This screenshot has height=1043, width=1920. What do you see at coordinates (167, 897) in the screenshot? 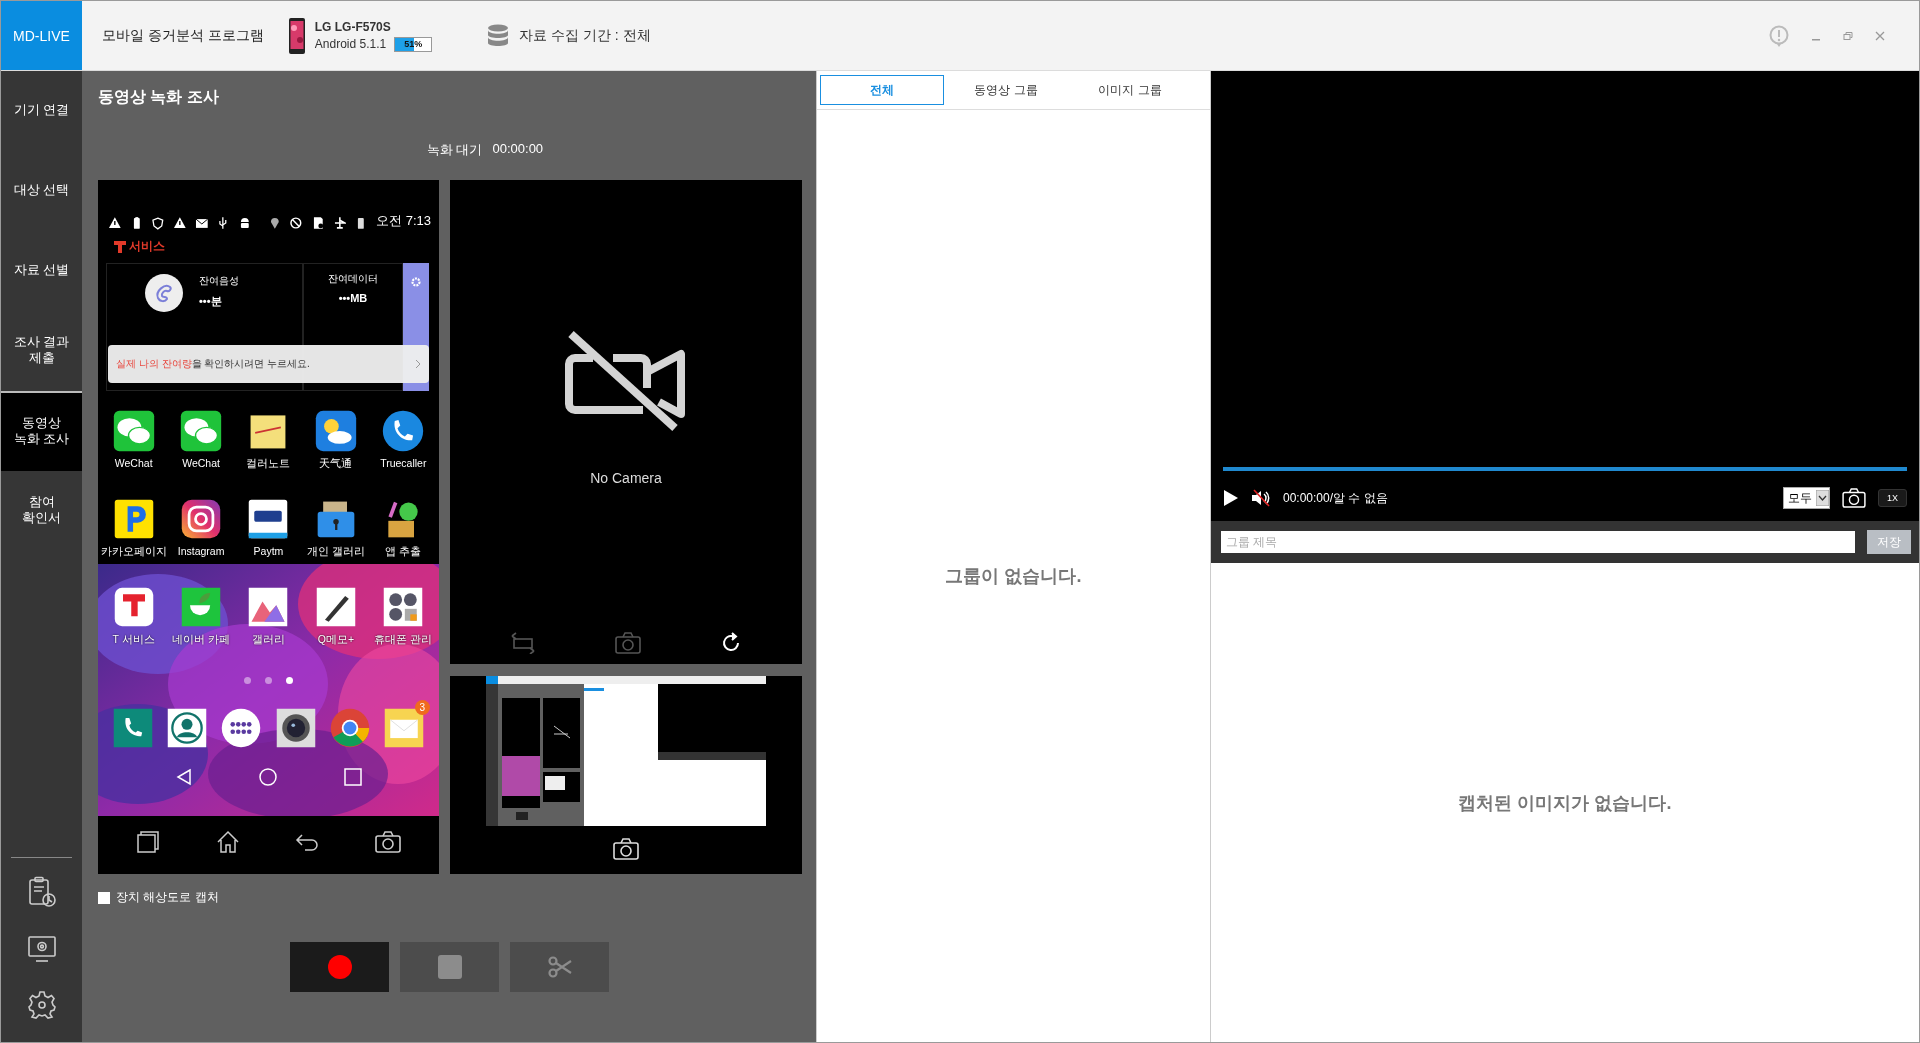
I see `checkbox-label: 장치 해상도로 캡처` at bounding box center [167, 897].